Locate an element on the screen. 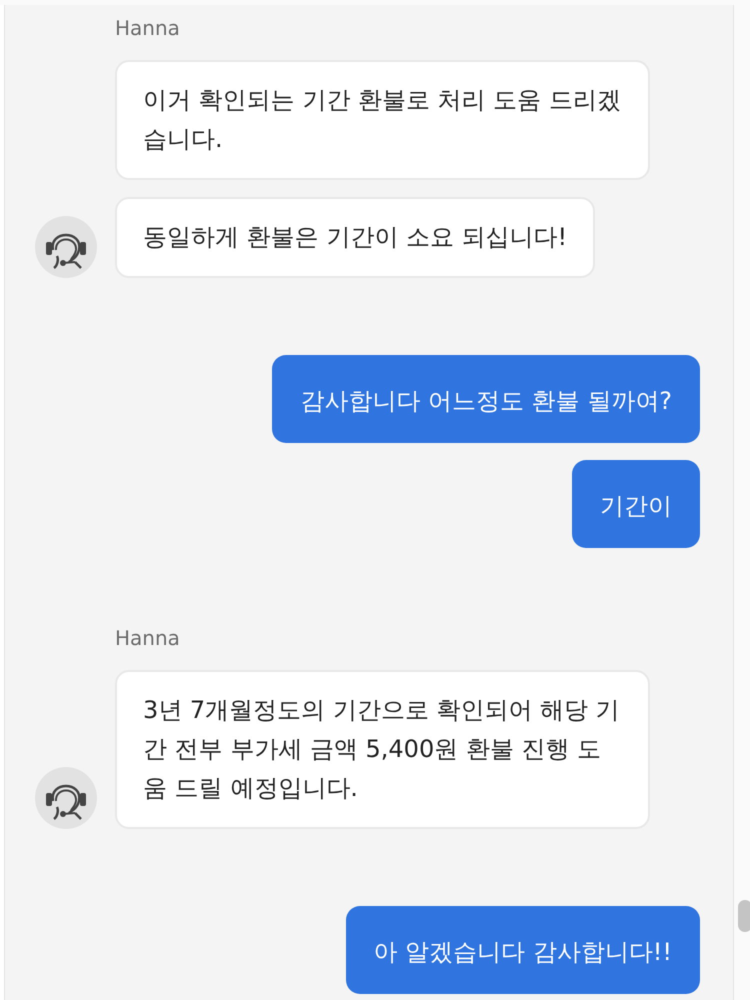  message-bubble: 3년 7개월정도의 기간으로 확인되어 해당 기간 전부 부가세 금액 5,400원 환불 진행 도움 드릴 예정입니다. is located at coordinates (382, 749).